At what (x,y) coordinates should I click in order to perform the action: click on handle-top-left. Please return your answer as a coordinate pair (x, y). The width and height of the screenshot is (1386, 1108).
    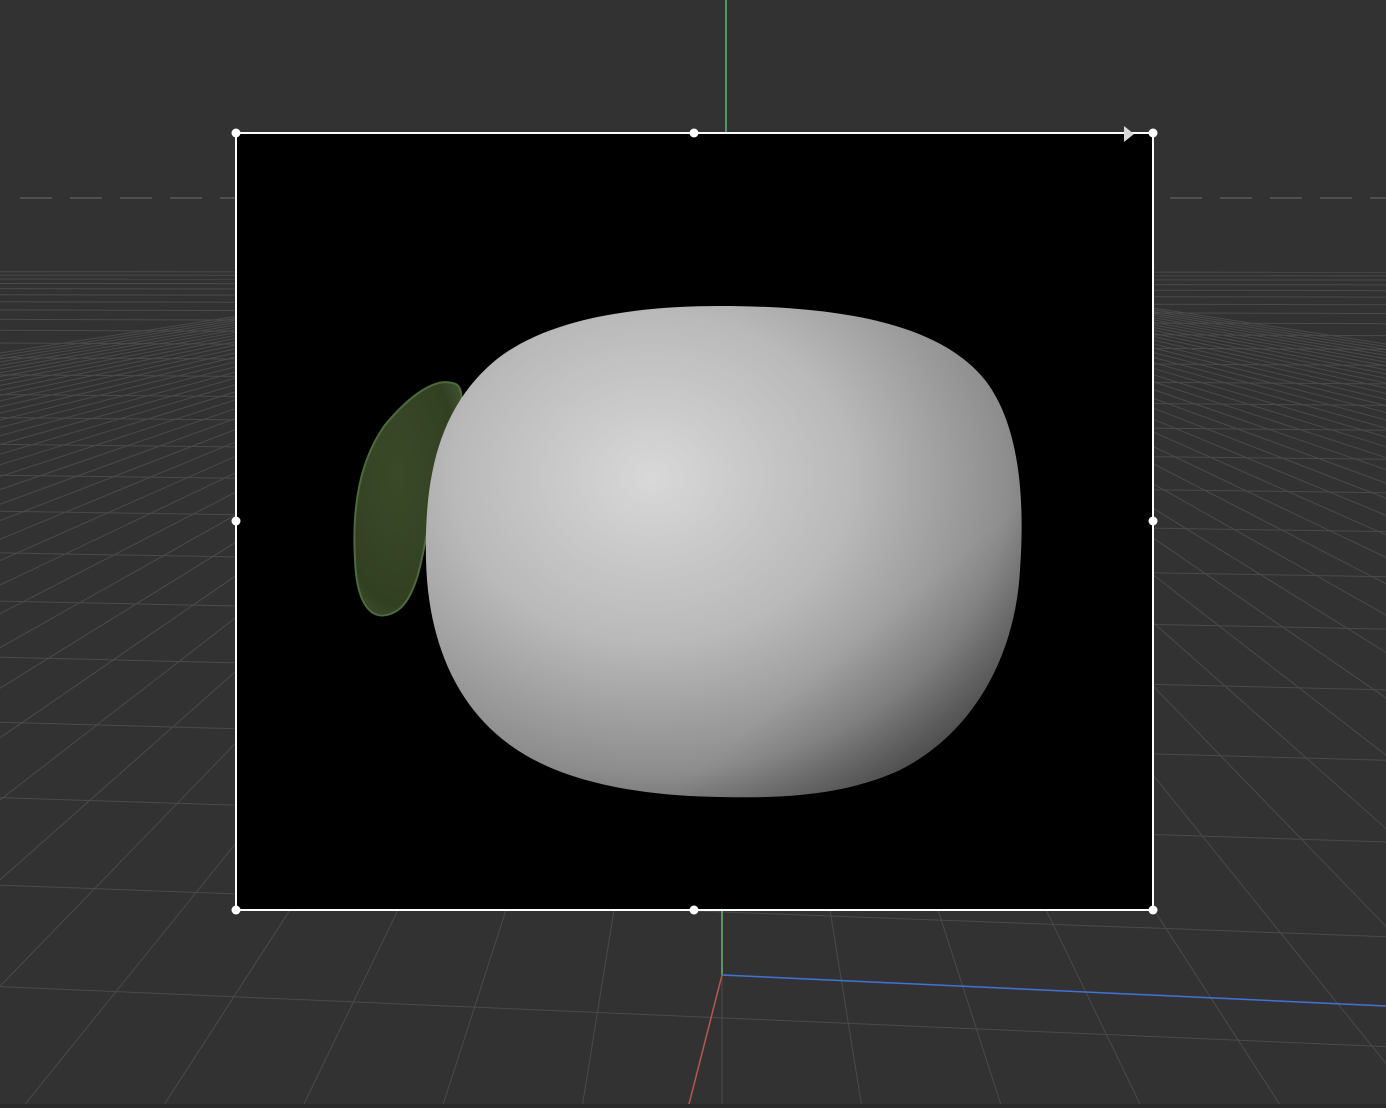
    Looking at the image, I should click on (236, 133).